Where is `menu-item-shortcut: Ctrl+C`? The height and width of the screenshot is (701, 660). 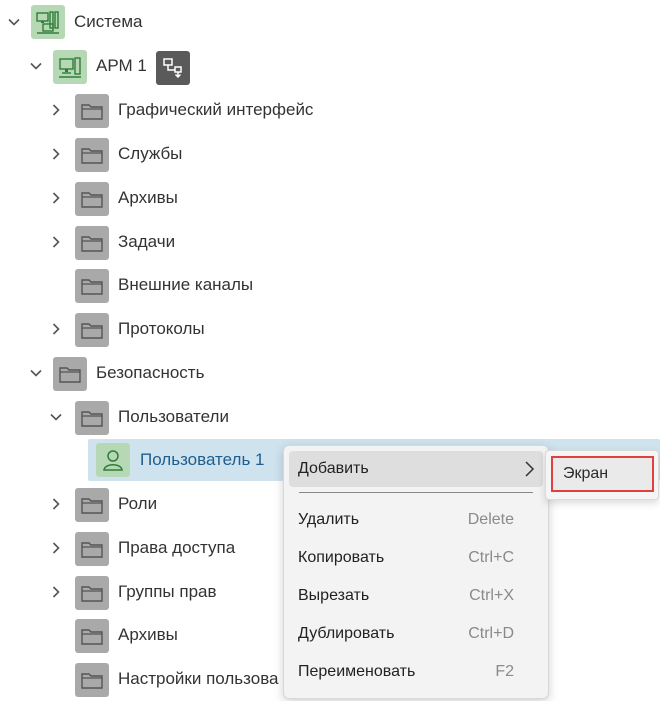 menu-item-shortcut: Ctrl+C is located at coordinates (491, 557).